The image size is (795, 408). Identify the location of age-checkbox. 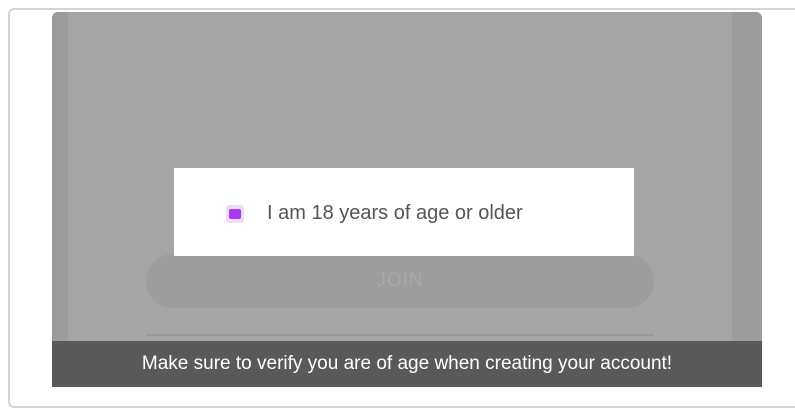
(235, 214).